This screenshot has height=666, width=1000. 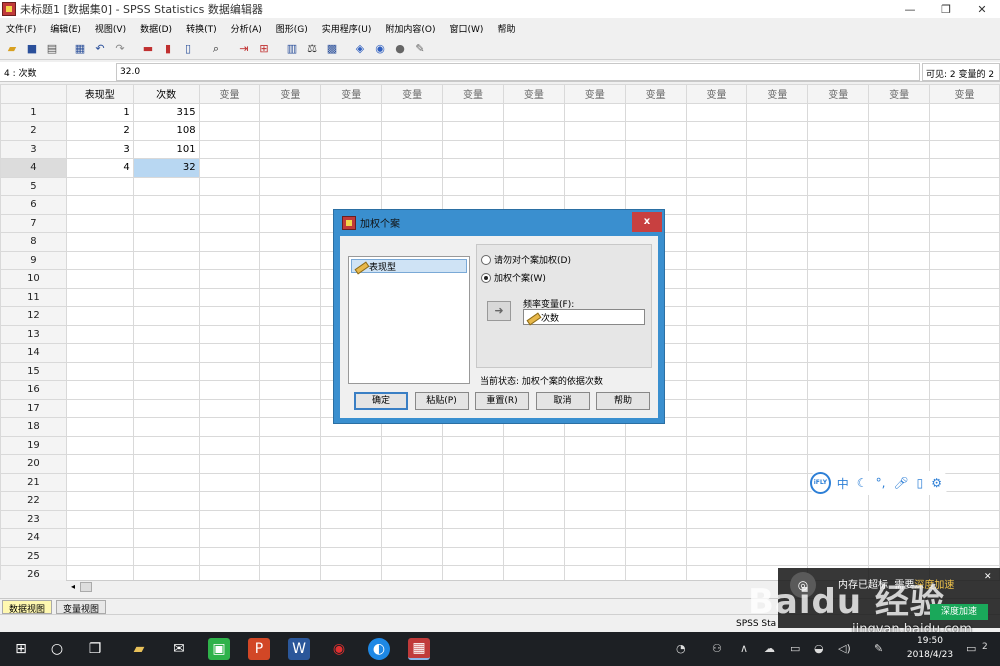 I want to click on frequency-variable-field: 次数, so click(x=584, y=317).